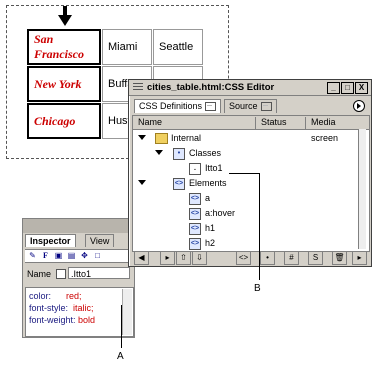 The image size is (375, 373). Describe the element at coordinates (205, 153) in the screenshot. I see `rule-label: Classes` at that location.